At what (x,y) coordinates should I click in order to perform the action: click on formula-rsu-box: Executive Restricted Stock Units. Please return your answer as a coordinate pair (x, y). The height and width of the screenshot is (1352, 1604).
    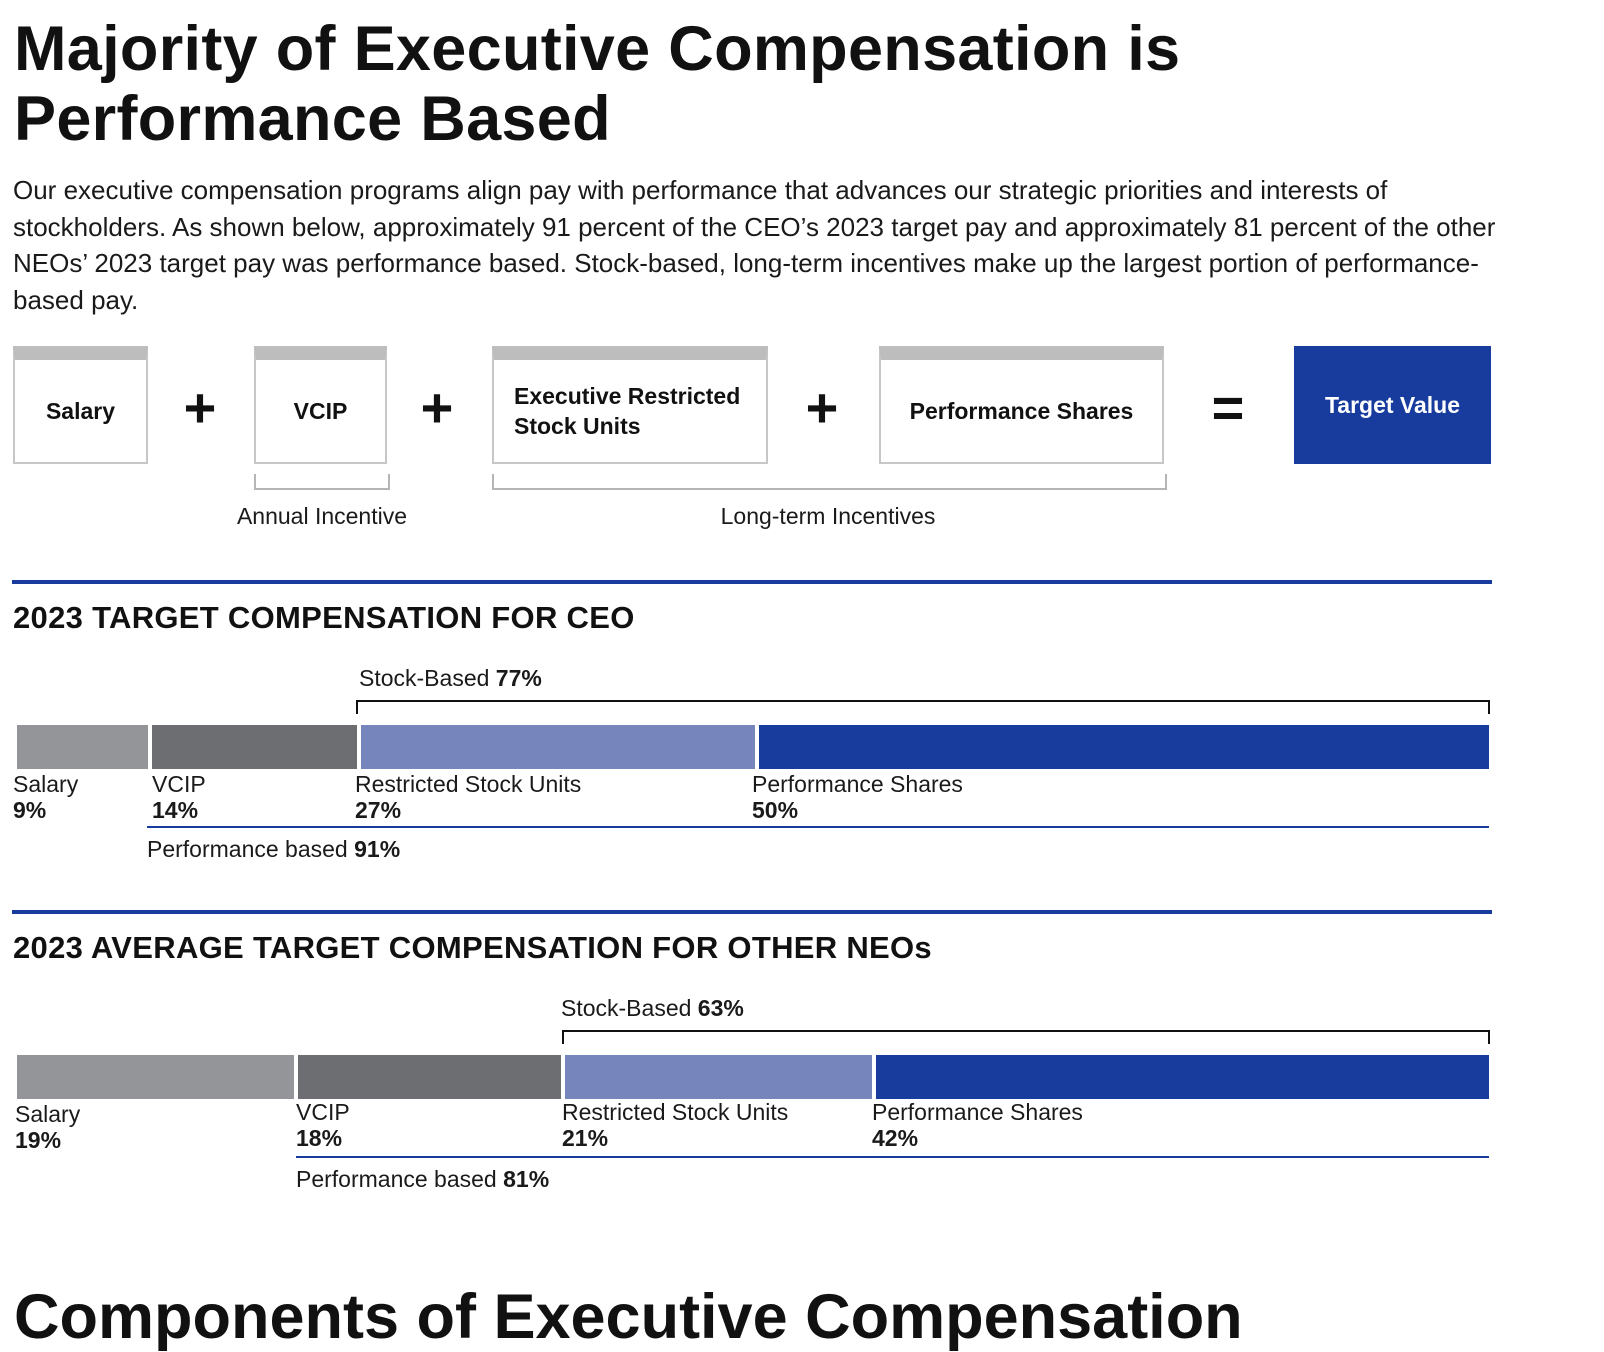
    Looking at the image, I should click on (630, 405).